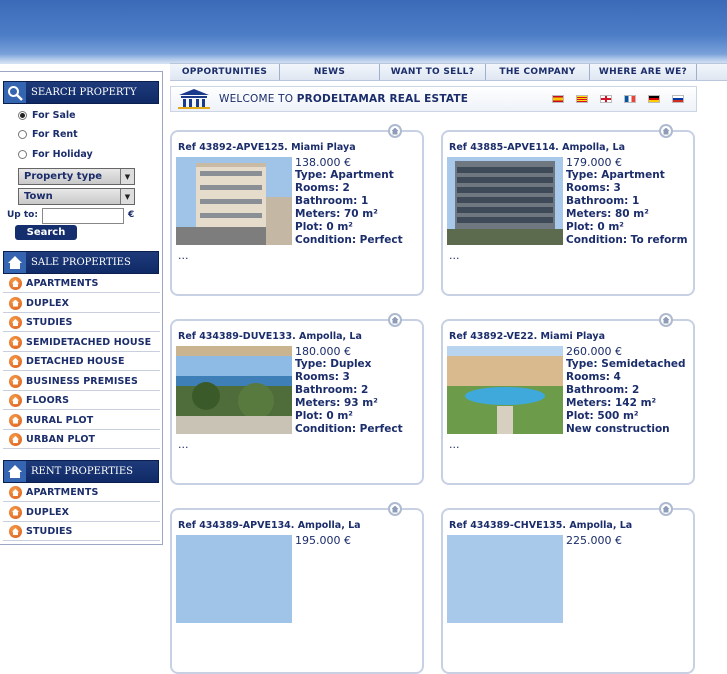 This screenshot has width=727, height=674. What do you see at coordinates (61, 439) in the screenshot?
I see `sidebar-item-label: URBAN PLOT` at bounding box center [61, 439].